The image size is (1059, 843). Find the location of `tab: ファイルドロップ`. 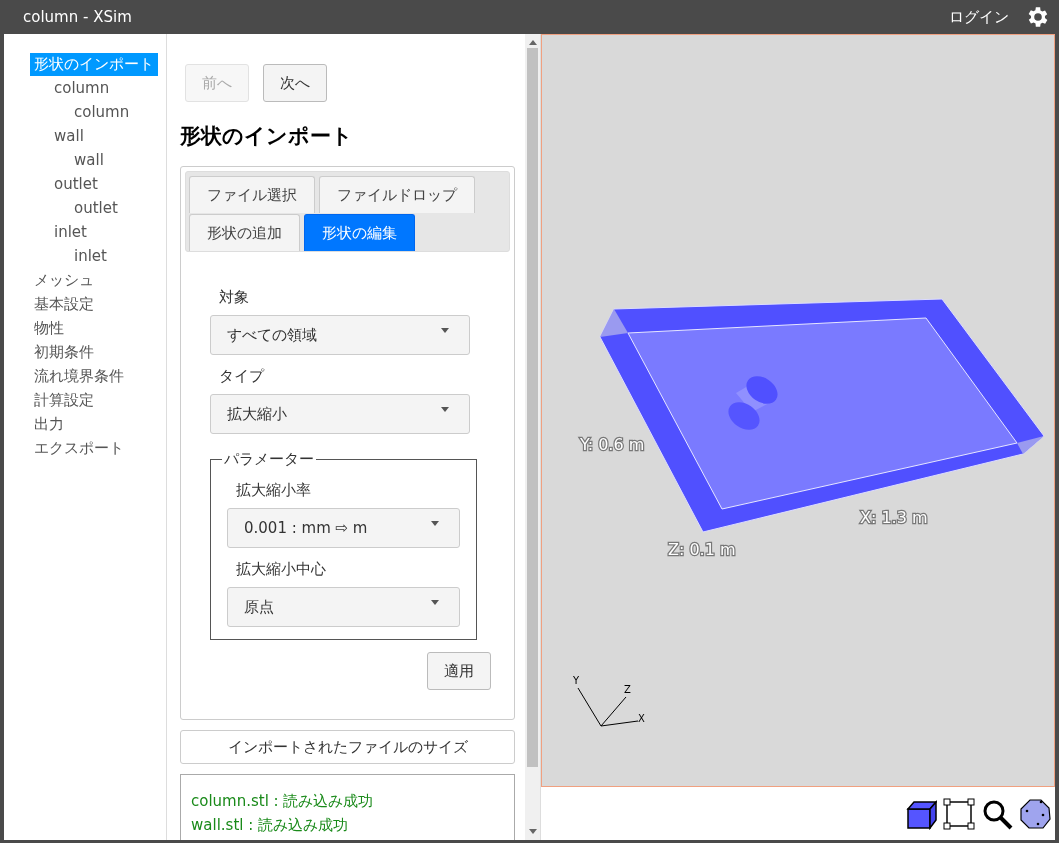

tab: ファイルドロップ is located at coordinates (397, 194).